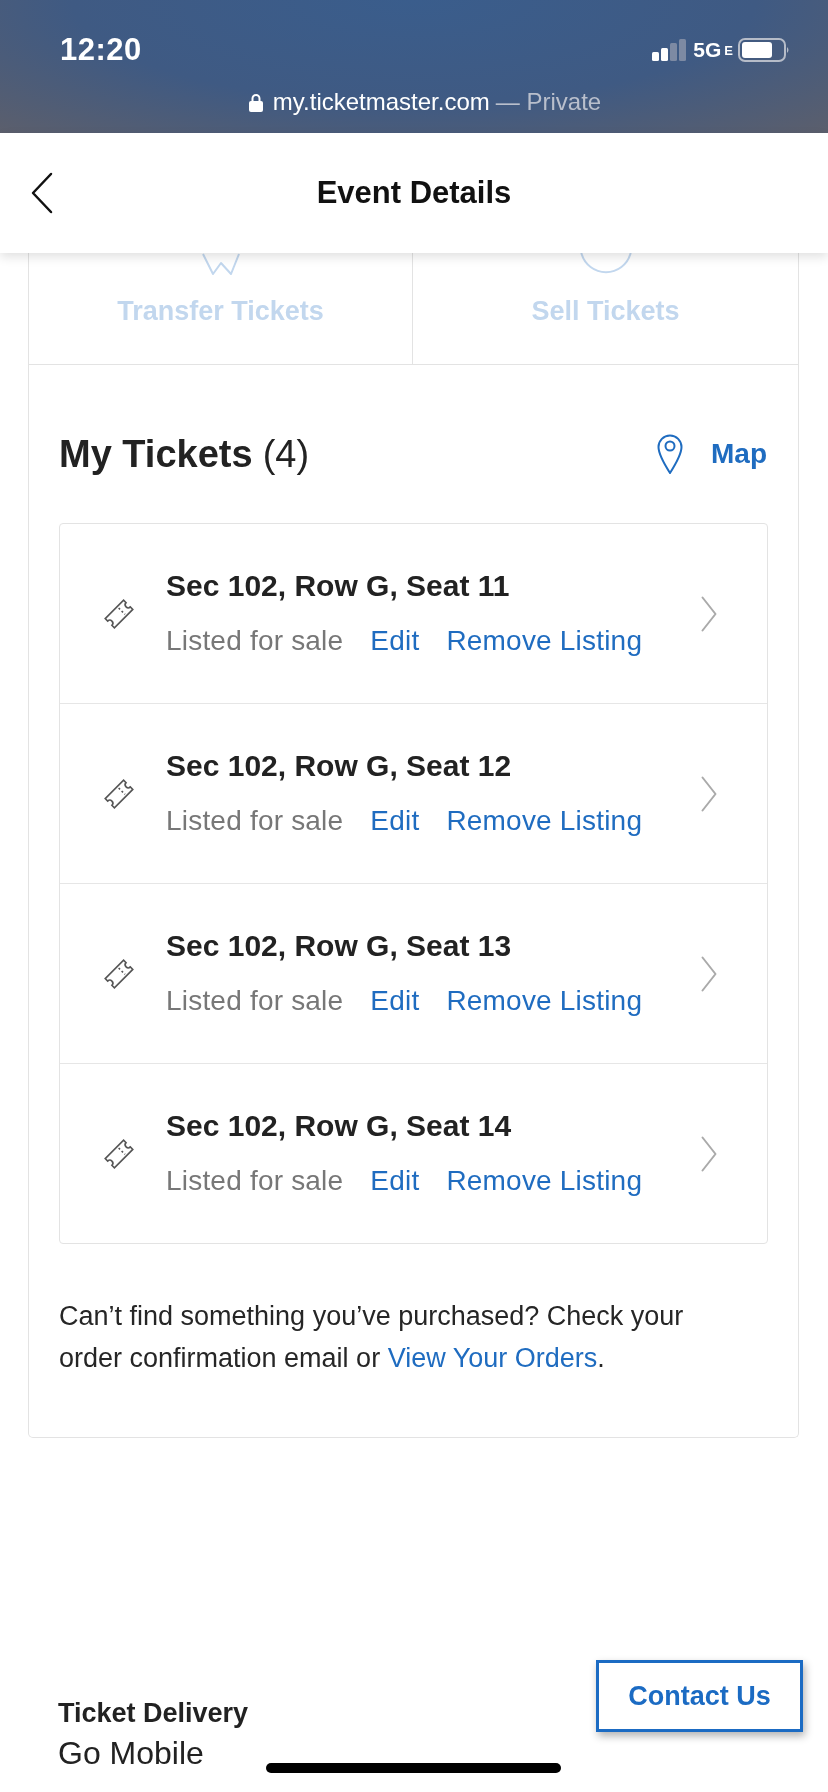 Image resolution: width=828 pixels, height=1792 pixels. I want to click on view-orders-link: View Your Orders, so click(492, 1358).